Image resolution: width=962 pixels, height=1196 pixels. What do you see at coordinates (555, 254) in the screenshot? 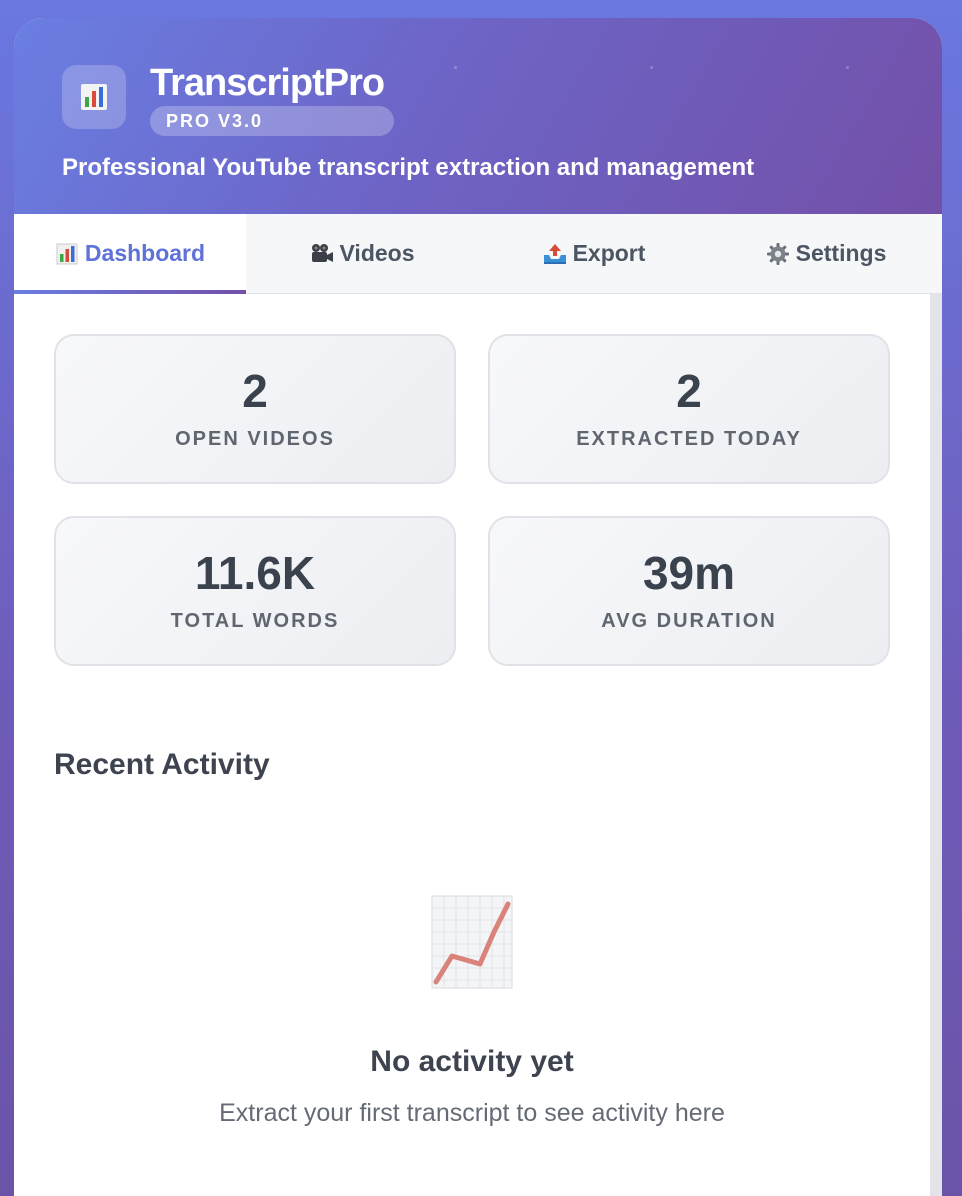
I see `outbox-tray-icon` at bounding box center [555, 254].